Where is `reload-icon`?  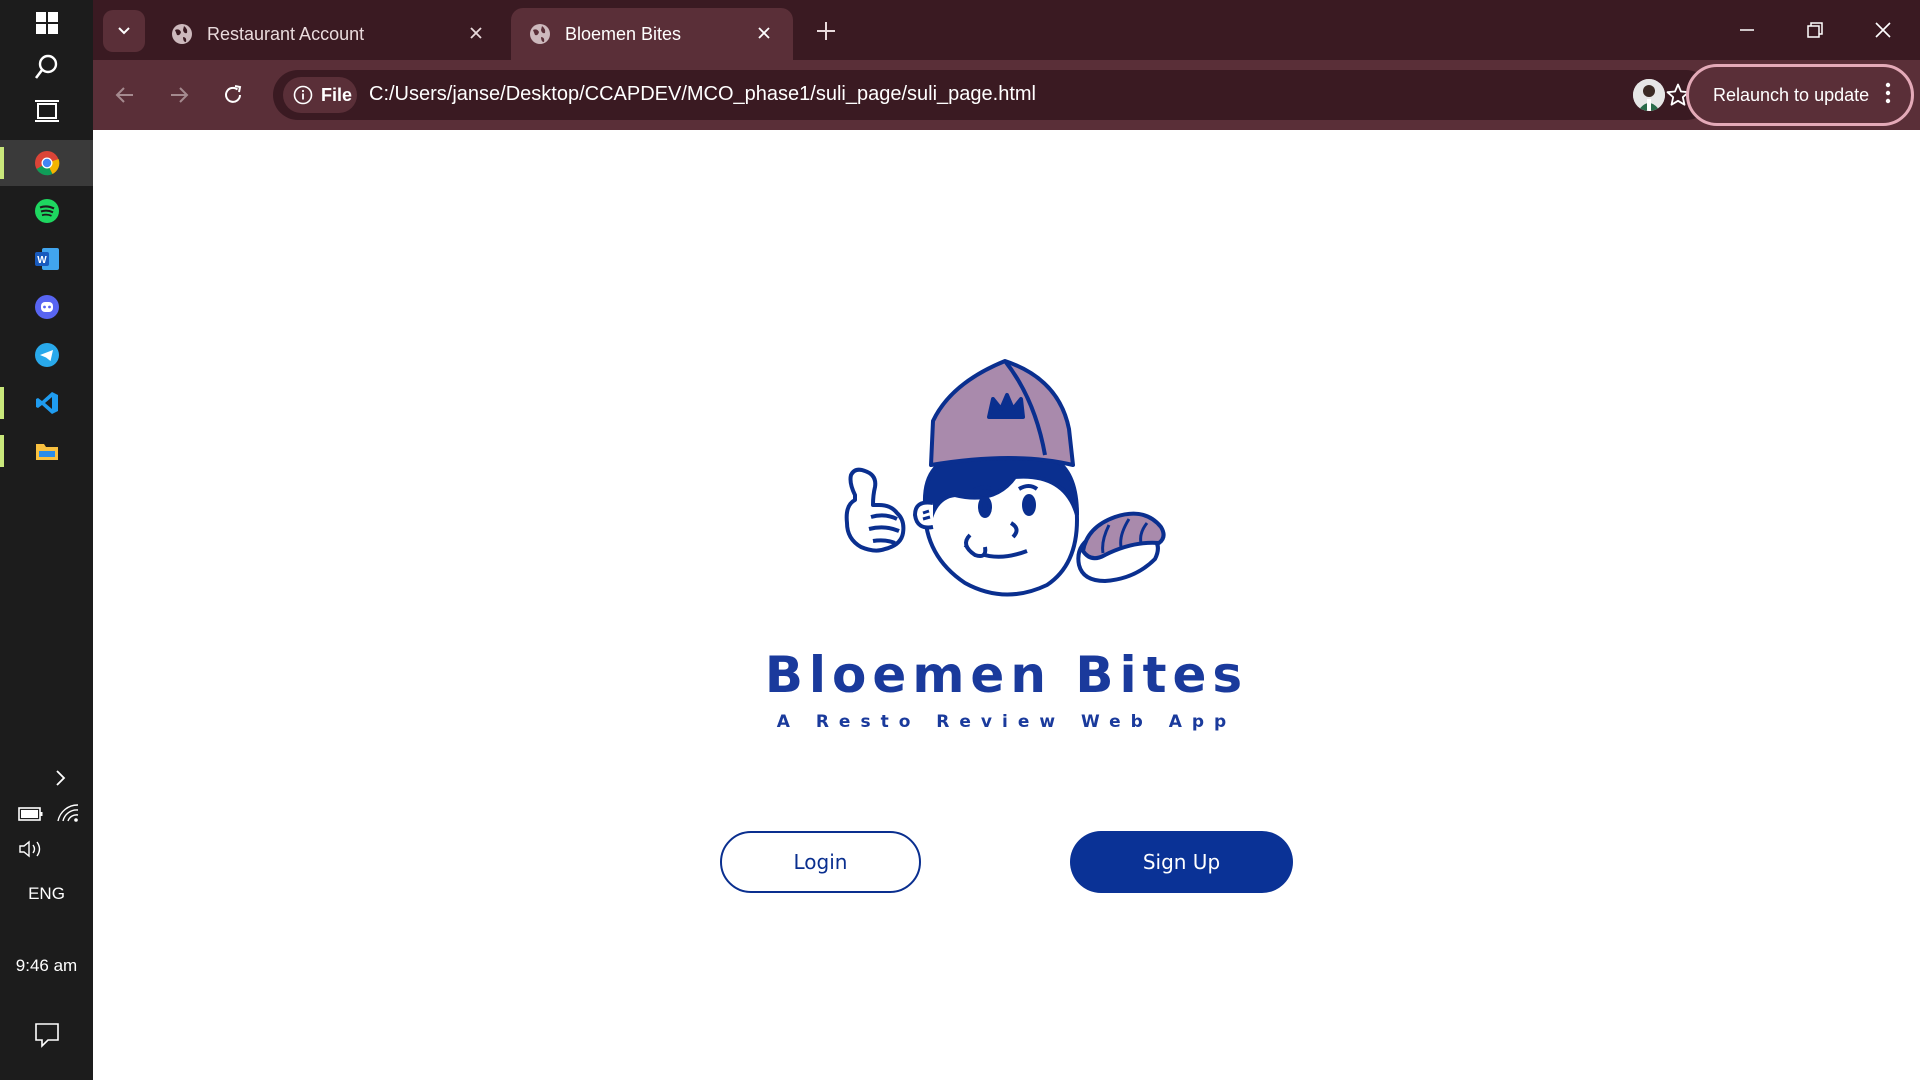
reload-icon is located at coordinates (233, 95).